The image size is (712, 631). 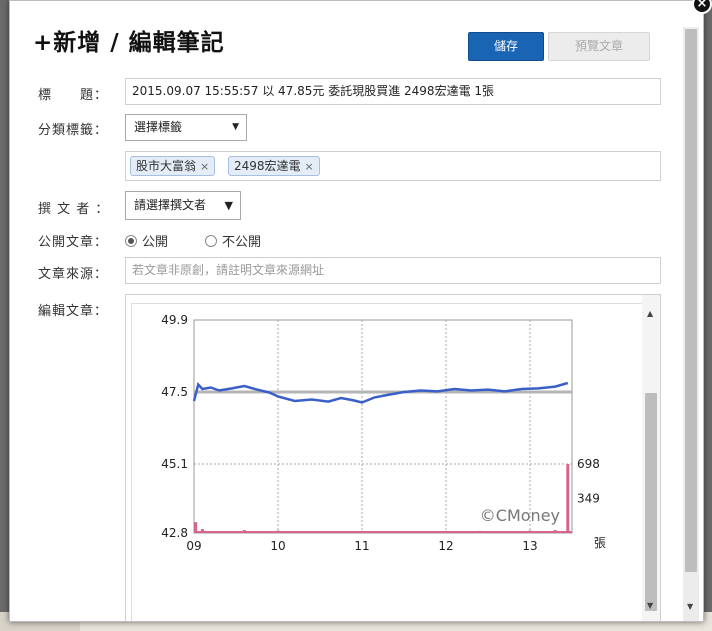 I want to click on radio-public-label: 公開, so click(x=155, y=242).